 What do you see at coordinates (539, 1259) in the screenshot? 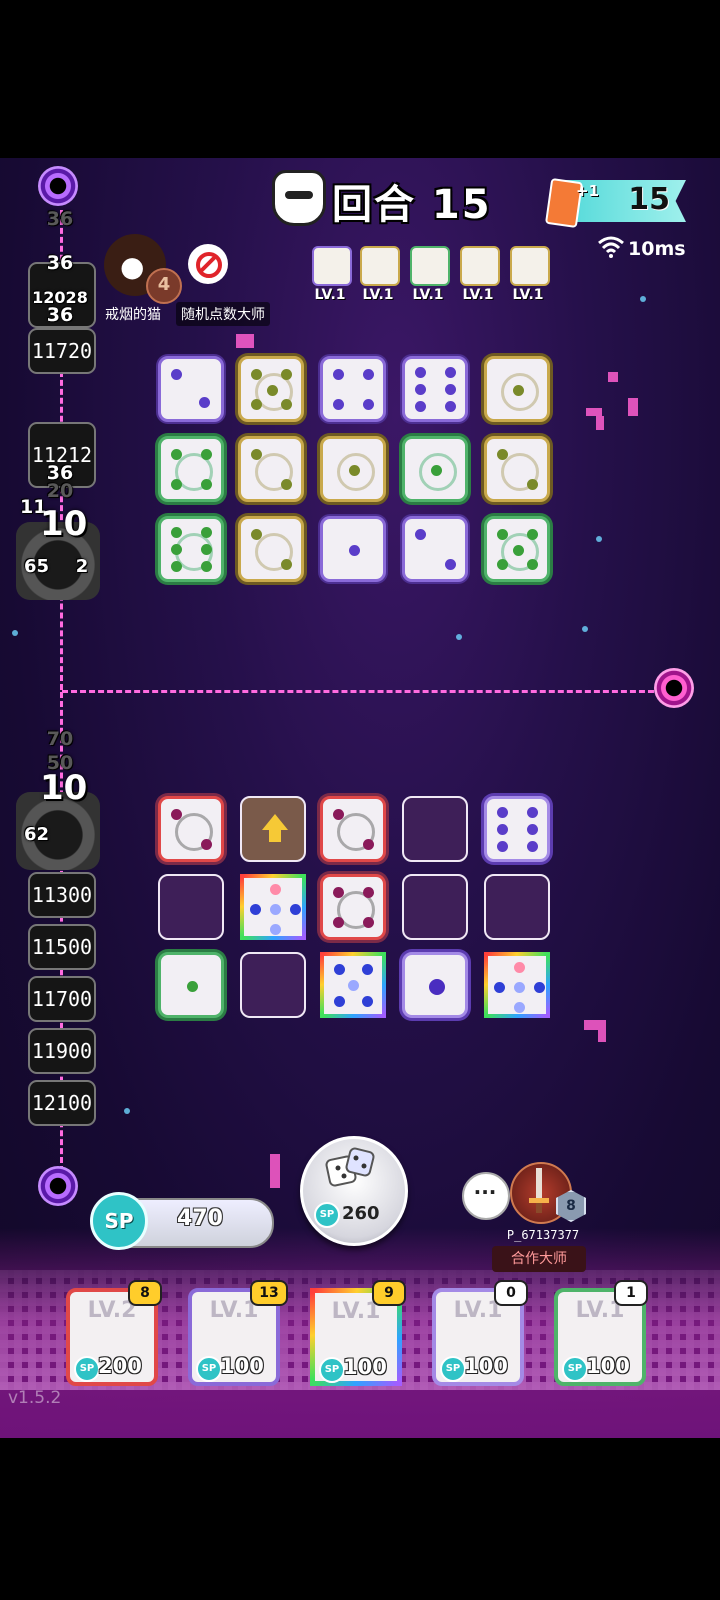
I see `coop-title-badge: 合作大师` at bounding box center [539, 1259].